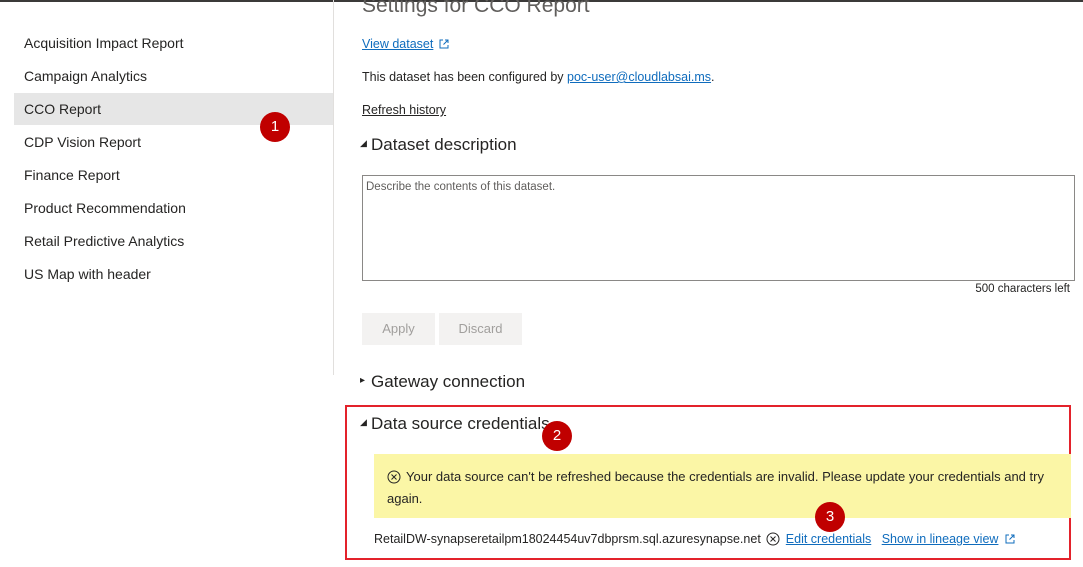  I want to click on page-title: Settings for CCO Report, so click(476, 8).